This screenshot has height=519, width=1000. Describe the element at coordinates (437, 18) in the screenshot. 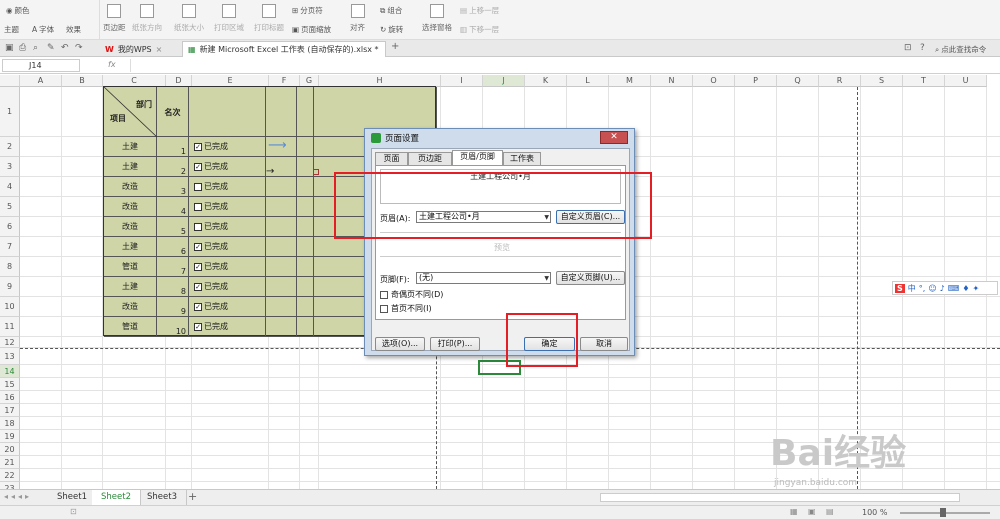

I see `selection-pane-button: 选择窗格` at that location.